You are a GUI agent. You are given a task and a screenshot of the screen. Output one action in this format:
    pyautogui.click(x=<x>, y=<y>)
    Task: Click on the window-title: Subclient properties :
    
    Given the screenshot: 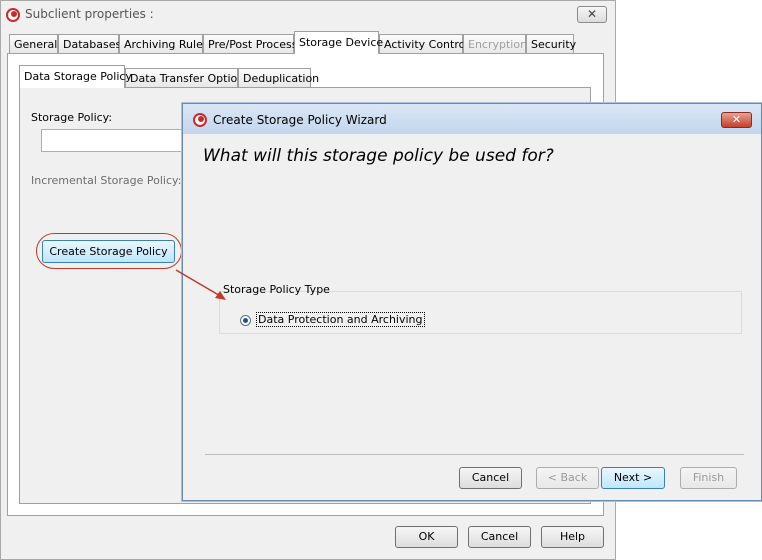 What is the action you would take?
    pyautogui.click(x=89, y=14)
    